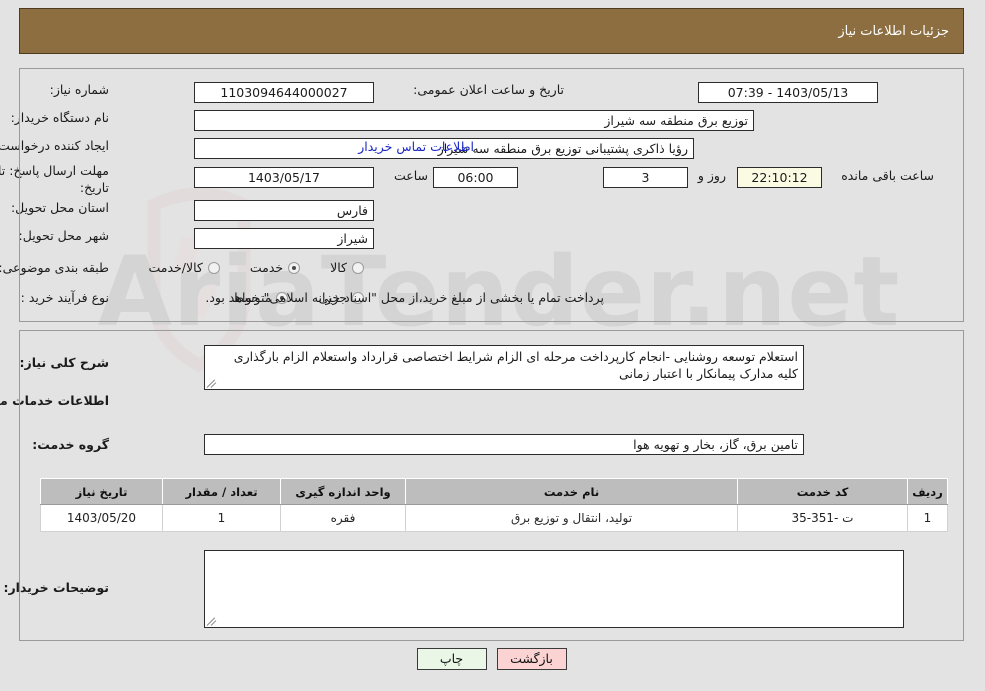 The width and height of the screenshot is (985, 691). What do you see at coordinates (344, 518) in the screenshot?
I see `cell-unit: فقره` at bounding box center [344, 518].